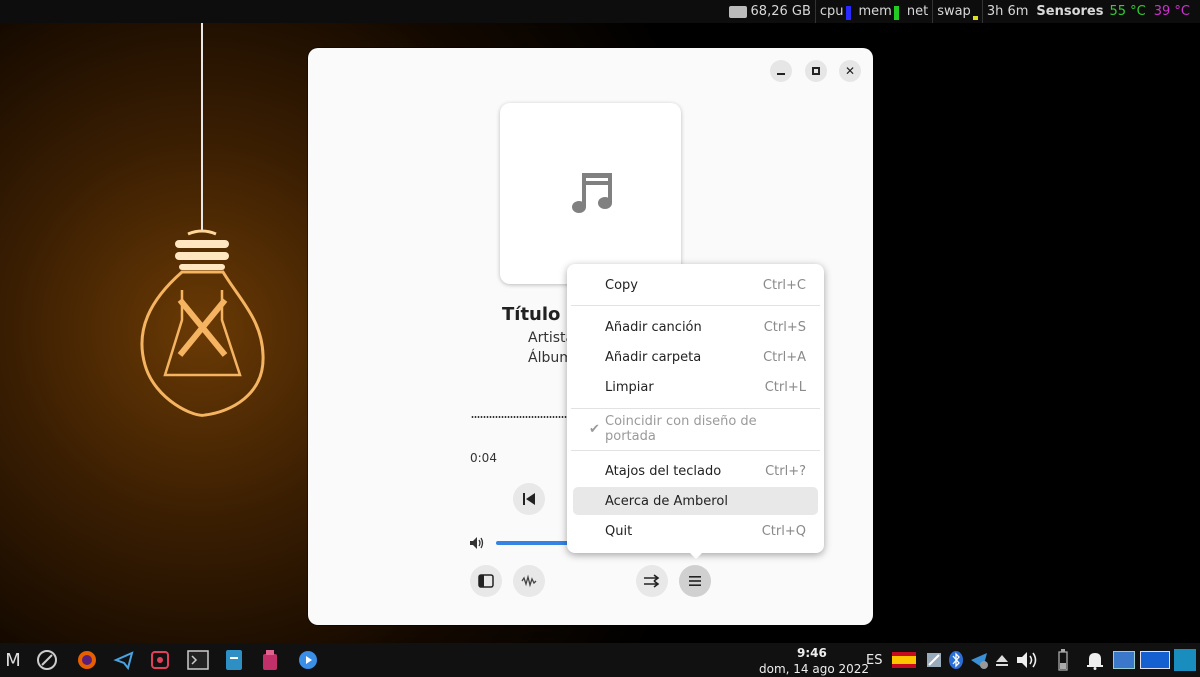 The width and height of the screenshot is (1200, 677). Describe the element at coordinates (621, 285) in the screenshot. I see `menu-item-label: Copy` at that location.